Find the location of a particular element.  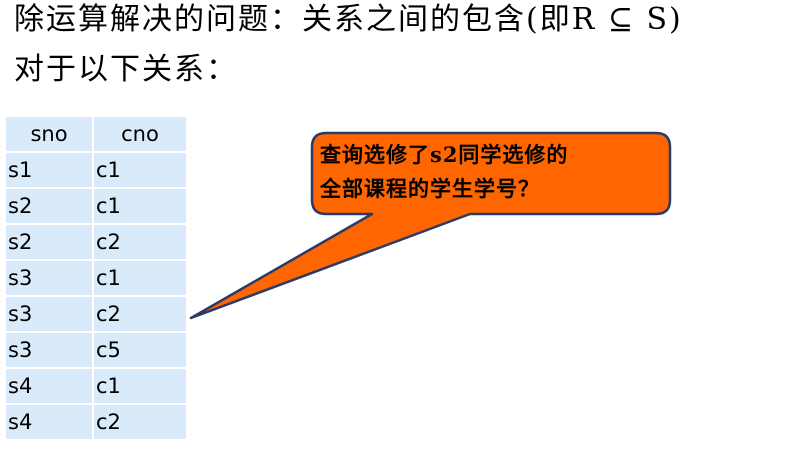

table-row: s1 c1 is located at coordinates (96, 170).